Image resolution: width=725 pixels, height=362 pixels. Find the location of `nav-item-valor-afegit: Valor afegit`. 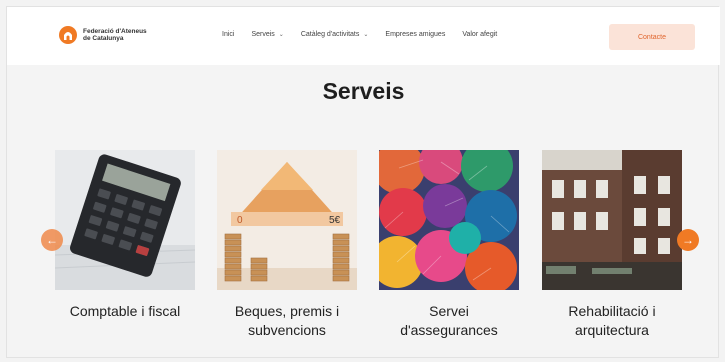

nav-item-valor-afegit: Valor afegit is located at coordinates (479, 34).